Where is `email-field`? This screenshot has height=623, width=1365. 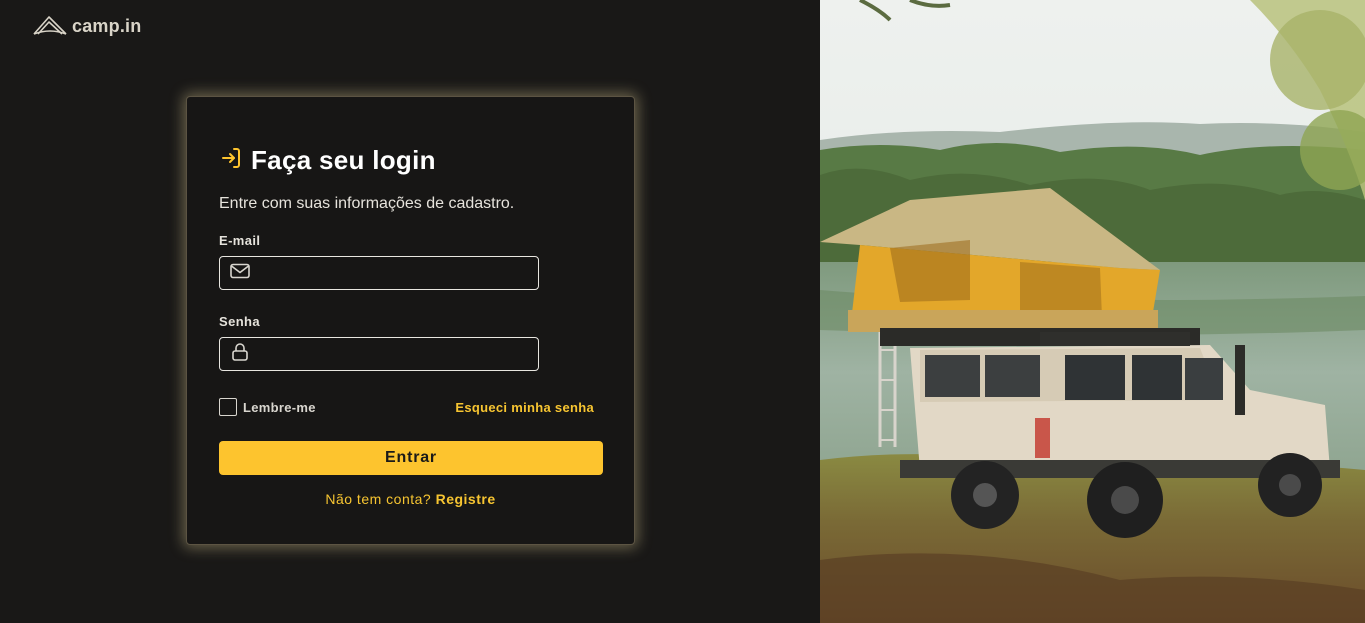 email-field is located at coordinates (395, 273).